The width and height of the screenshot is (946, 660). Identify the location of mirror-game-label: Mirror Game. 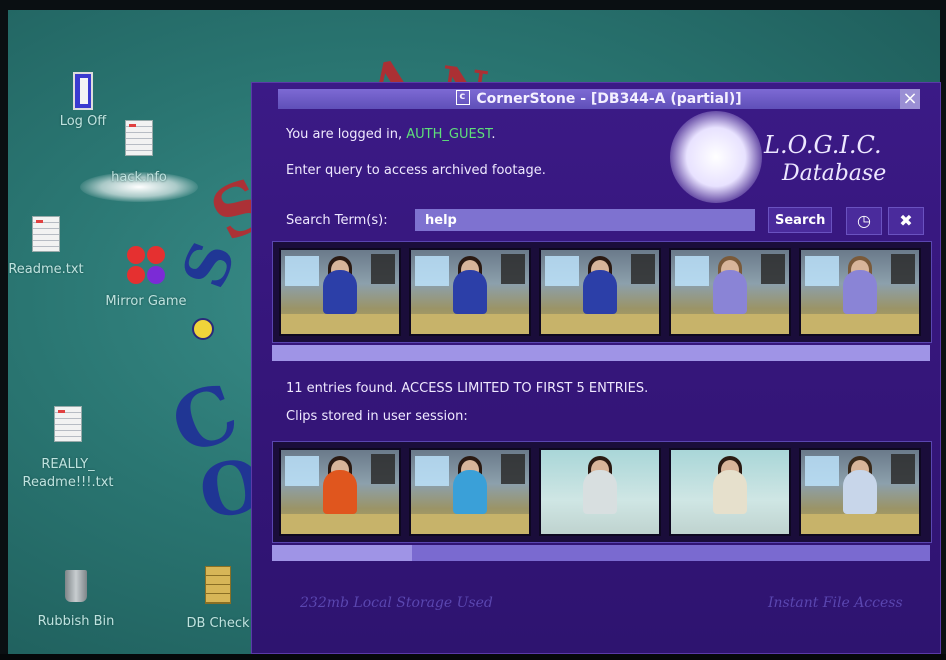
(146, 301).